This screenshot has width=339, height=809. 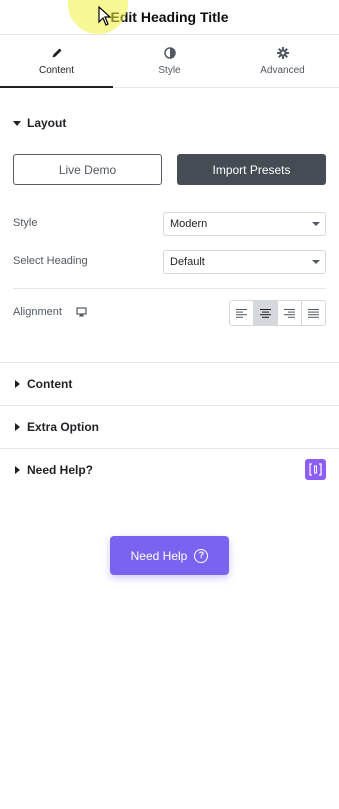 What do you see at coordinates (87, 169) in the screenshot?
I see `live-demo-button: Live Demo` at bounding box center [87, 169].